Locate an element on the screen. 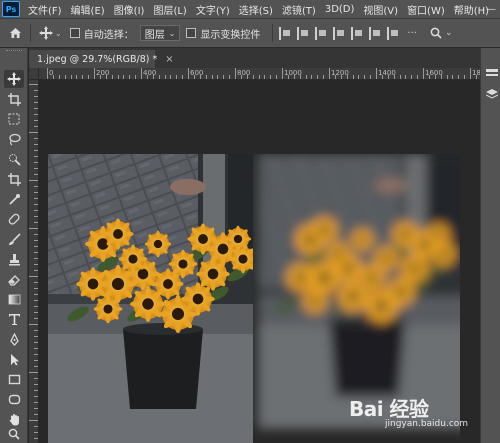  minimize-button: — is located at coordinates (491, 9).